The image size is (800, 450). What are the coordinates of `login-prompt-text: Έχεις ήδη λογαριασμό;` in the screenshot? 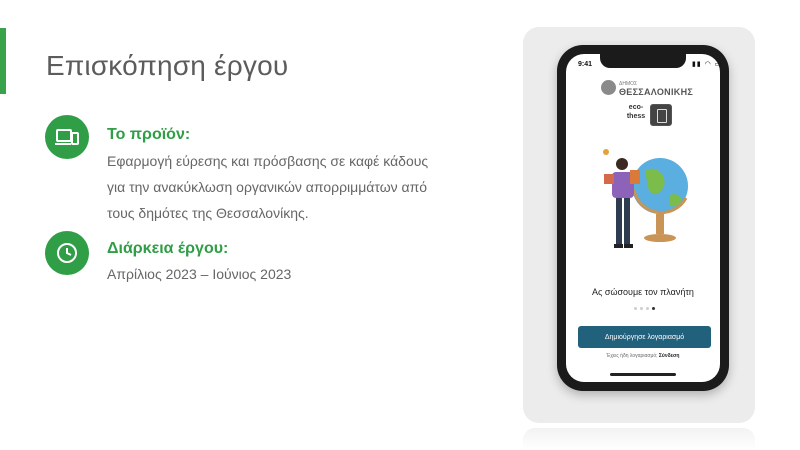 It's located at (632, 356).